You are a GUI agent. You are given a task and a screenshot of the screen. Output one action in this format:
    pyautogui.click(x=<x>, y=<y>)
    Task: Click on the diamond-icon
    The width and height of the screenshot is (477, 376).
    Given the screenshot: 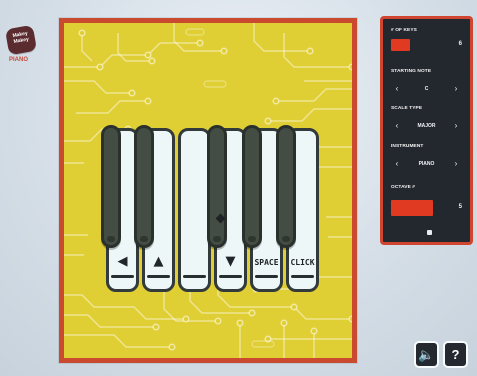 What is the action you would take?
    pyautogui.click(x=220, y=218)
    